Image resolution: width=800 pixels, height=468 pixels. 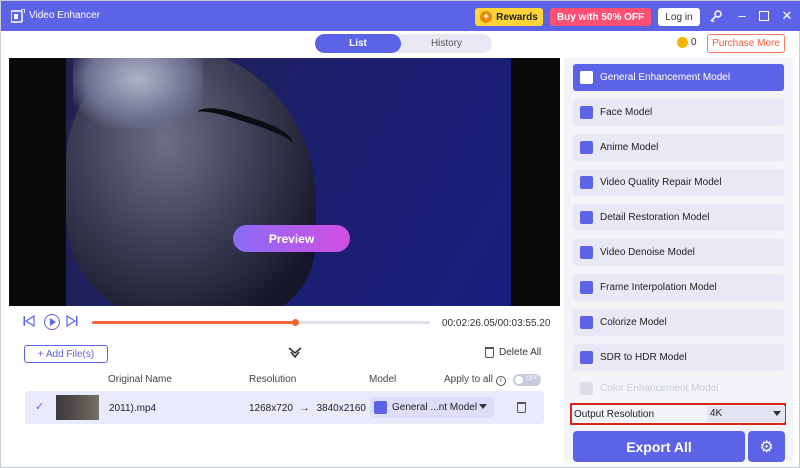 What do you see at coordinates (291, 238) in the screenshot?
I see `preview-button: Preview` at bounding box center [291, 238].